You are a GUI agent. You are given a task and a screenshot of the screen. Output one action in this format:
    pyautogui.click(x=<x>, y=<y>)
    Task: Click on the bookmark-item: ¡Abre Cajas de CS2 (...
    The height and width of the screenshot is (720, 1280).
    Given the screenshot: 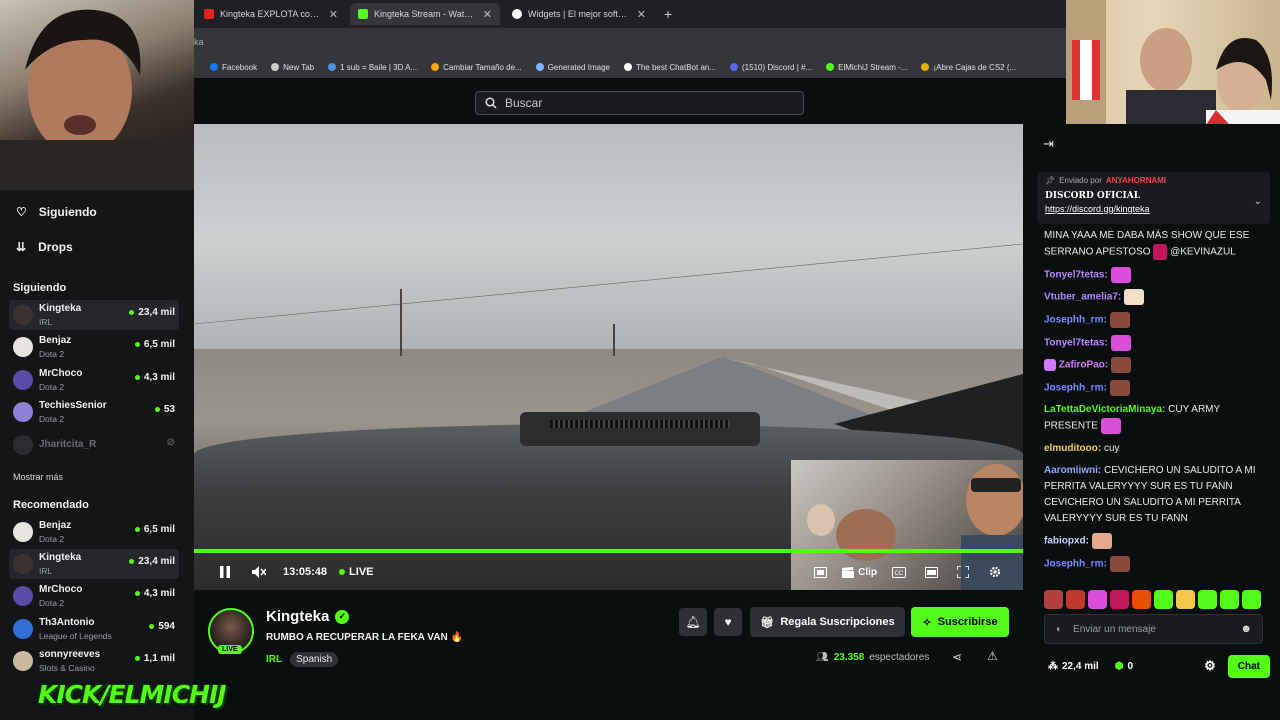 What is the action you would take?
    pyautogui.click(x=968, y=67)
    